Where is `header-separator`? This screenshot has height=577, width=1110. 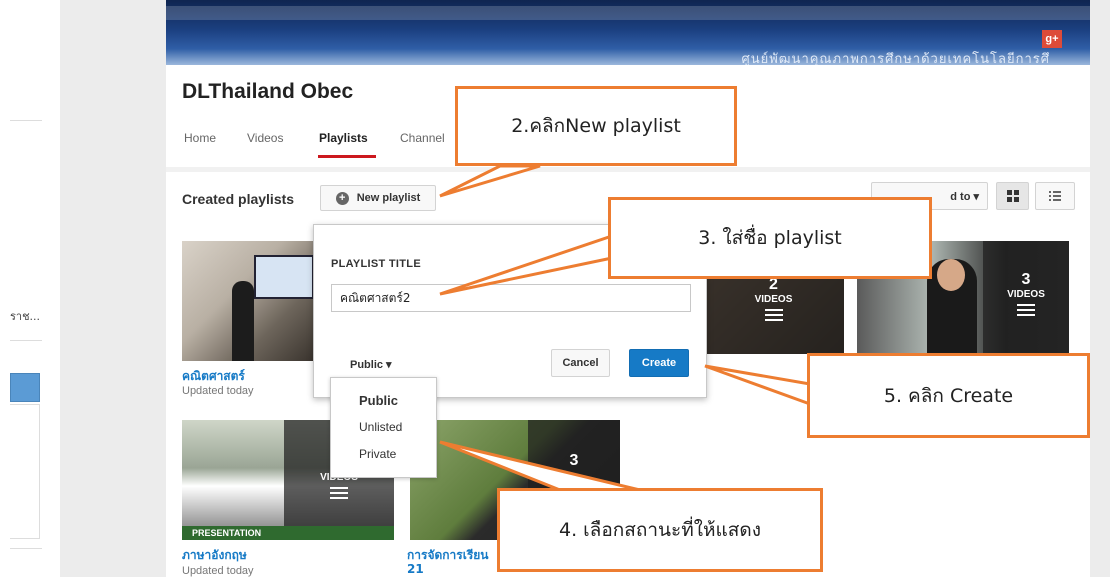 header-separator is located at coordinates (628, 169).